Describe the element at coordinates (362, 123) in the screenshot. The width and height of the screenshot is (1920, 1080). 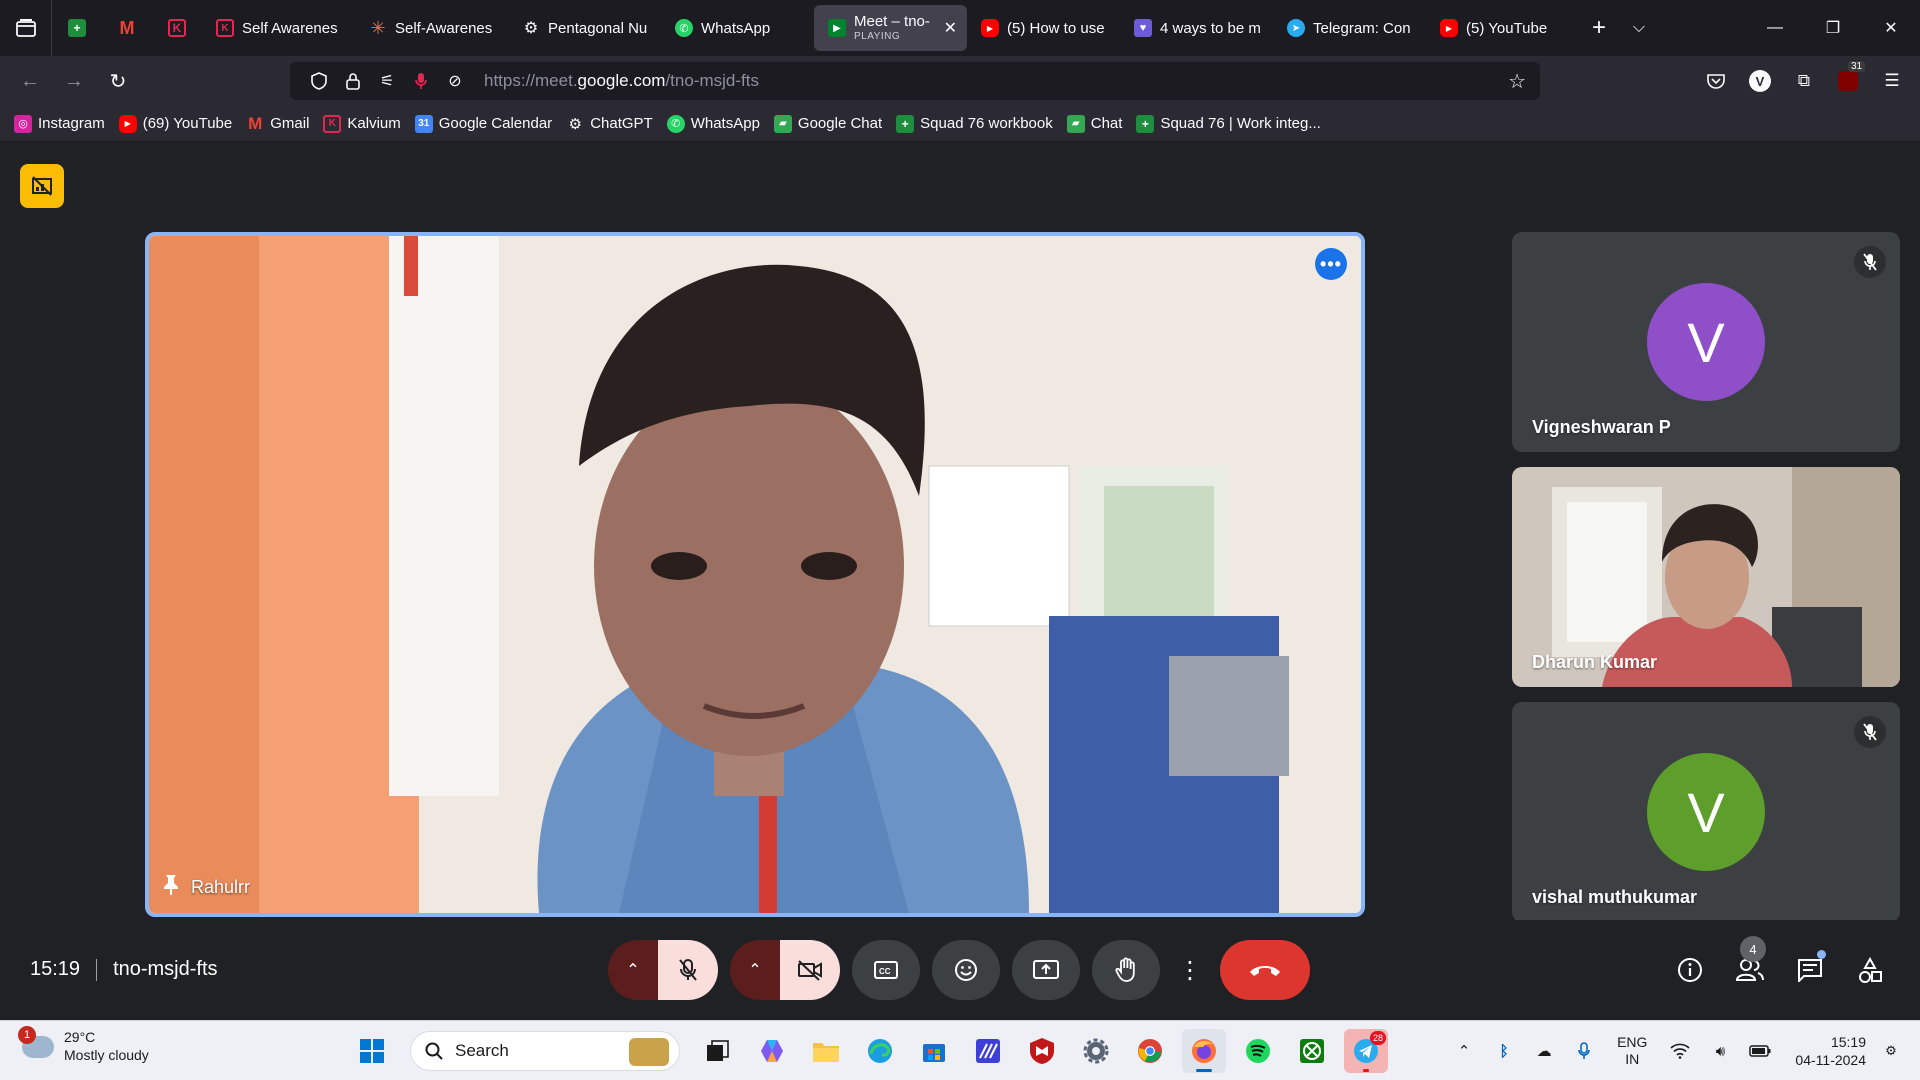
I see `bookmark-kalvium: K Kalvium` at that location.